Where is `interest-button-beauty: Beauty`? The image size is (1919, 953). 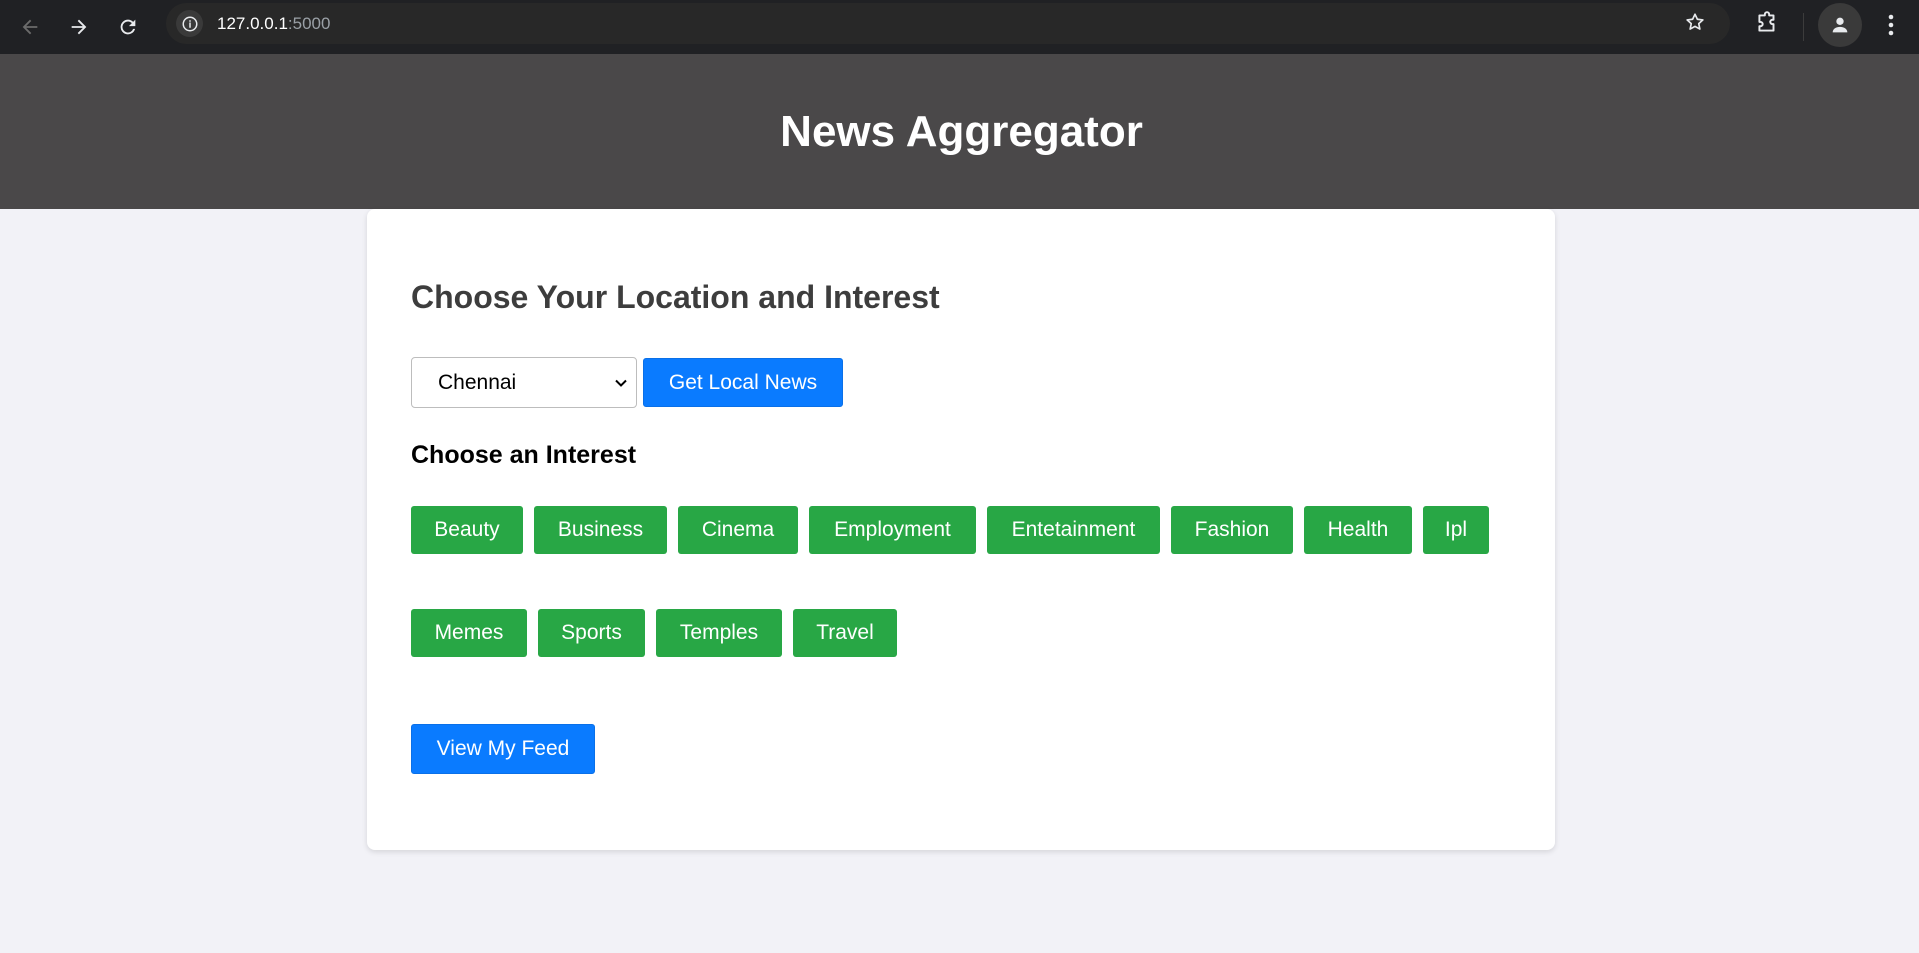
interest-button-beauty: Beauty is located at coordinates (467, 530).